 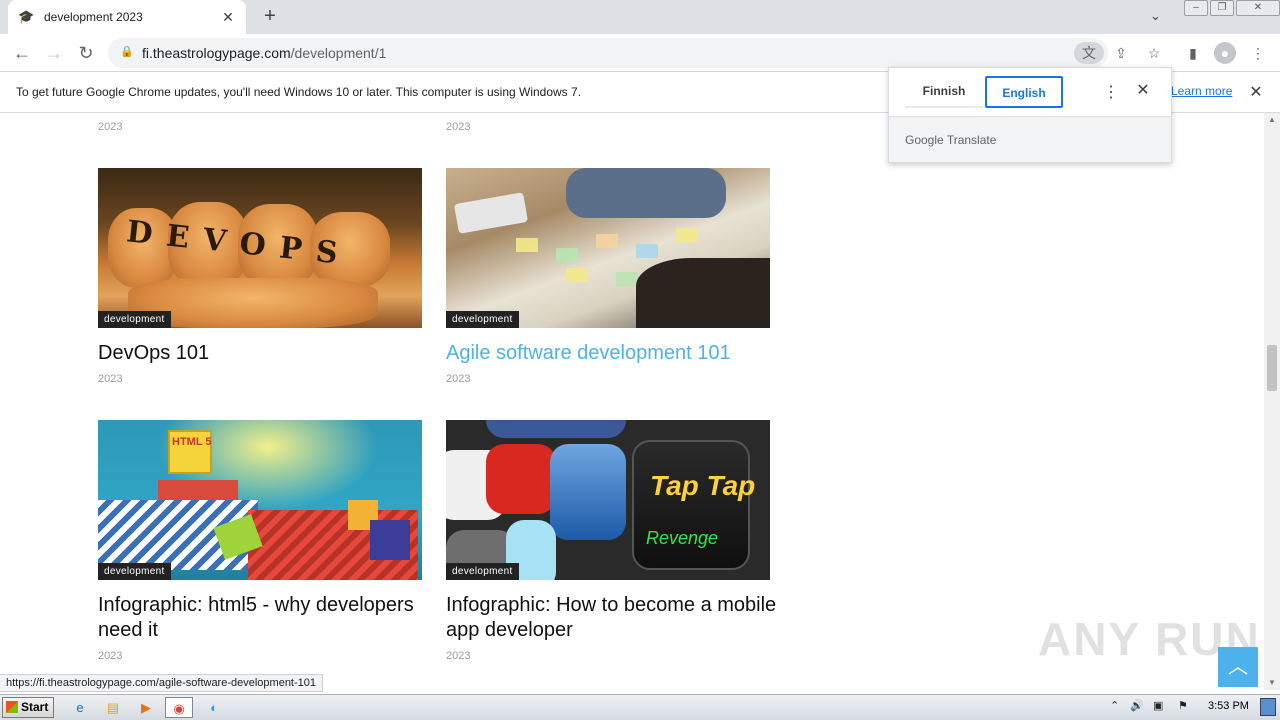 I want to click on share-icon: ⇪, so click(x=1121, y=53).